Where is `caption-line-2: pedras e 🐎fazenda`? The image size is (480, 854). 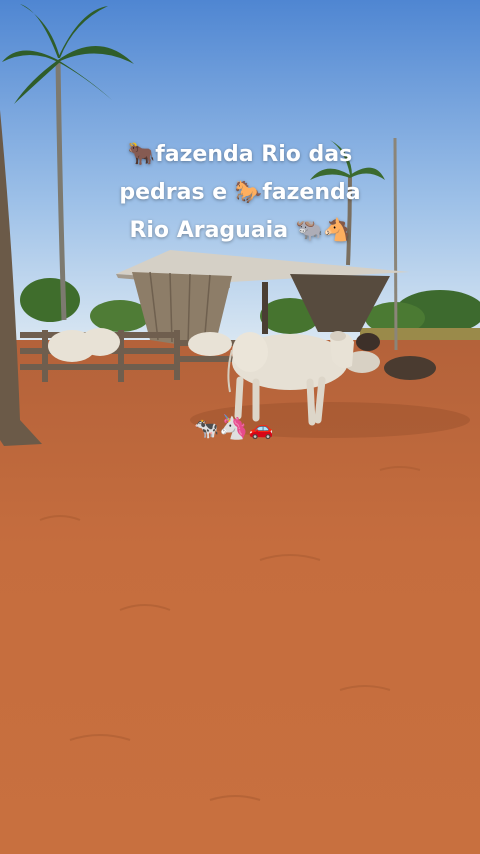 caption-line-2: pedras e 🐎fazenda is located at coordinates (240, 192).